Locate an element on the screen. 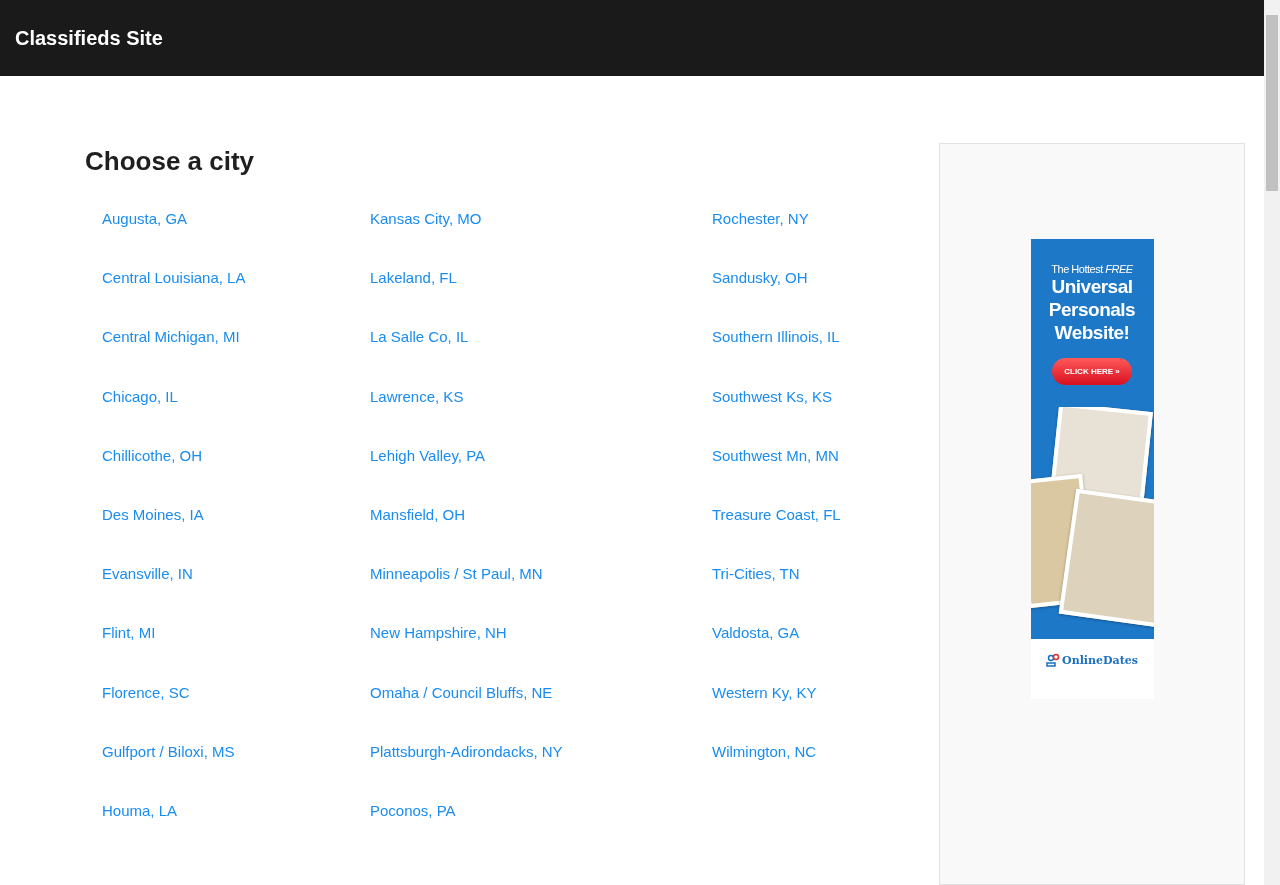  city-link: Kansas City, MO is located at coordinates (426, 240).